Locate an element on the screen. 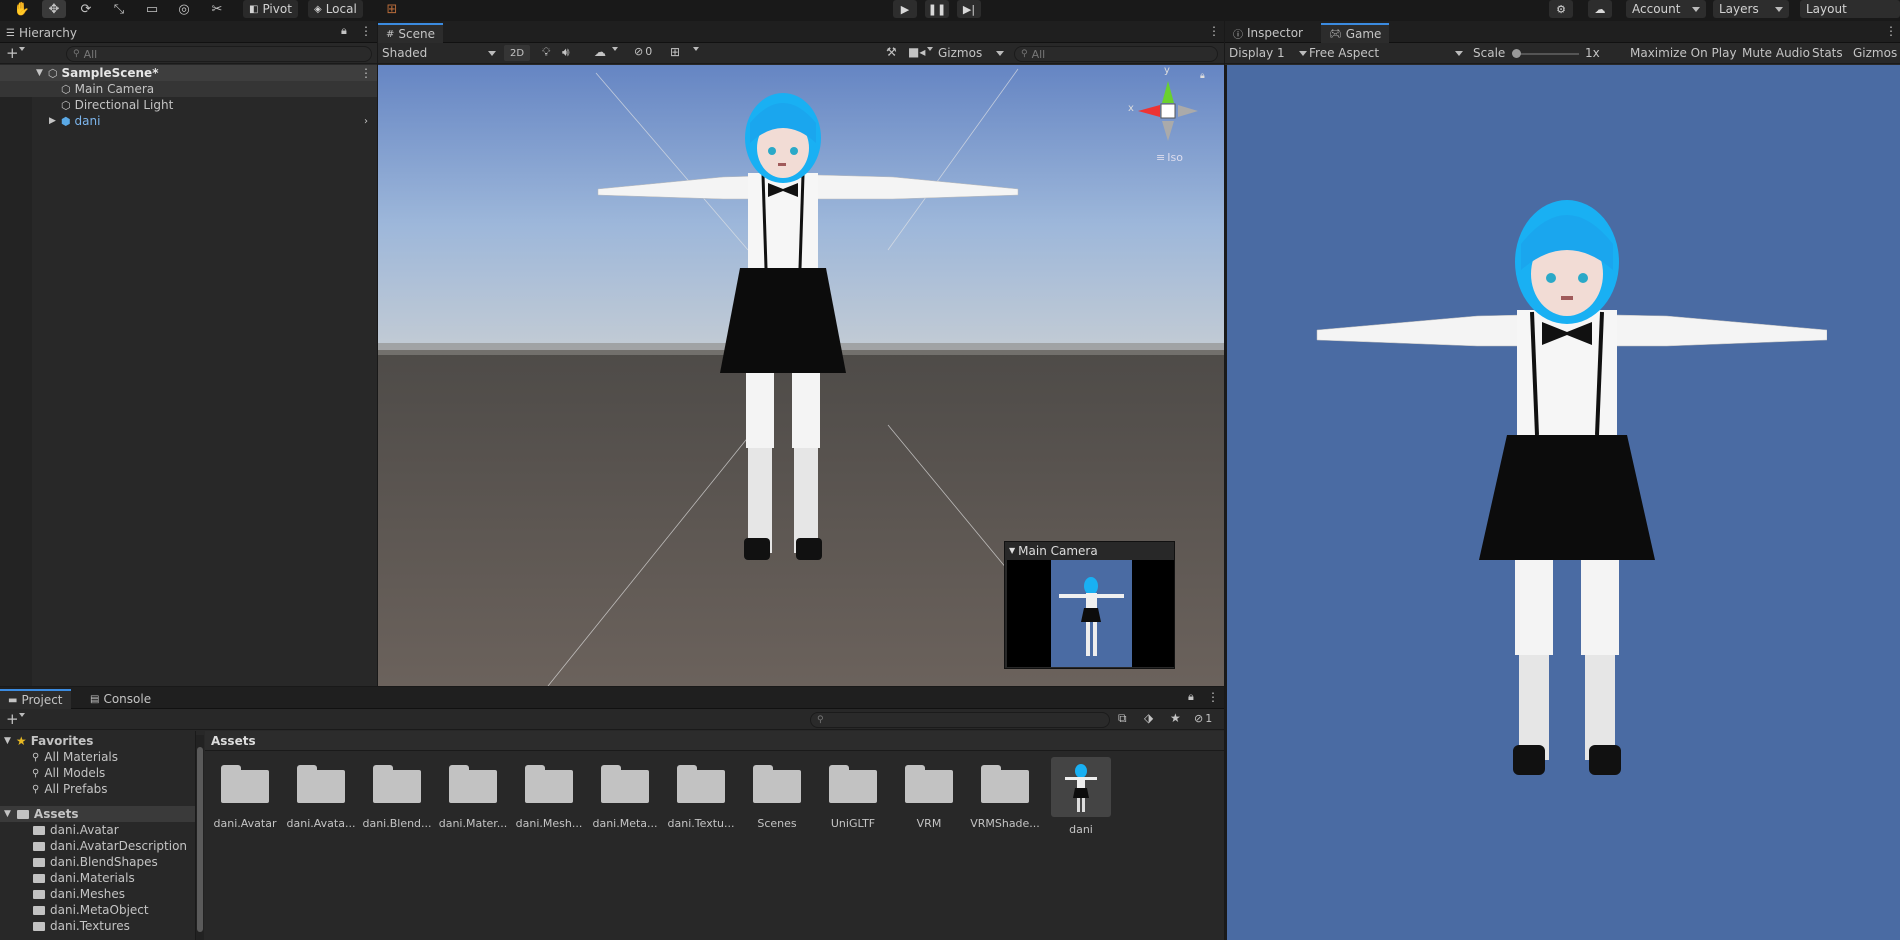  scene-search-input: ⚲ All is located at coordinates (1116, 54).